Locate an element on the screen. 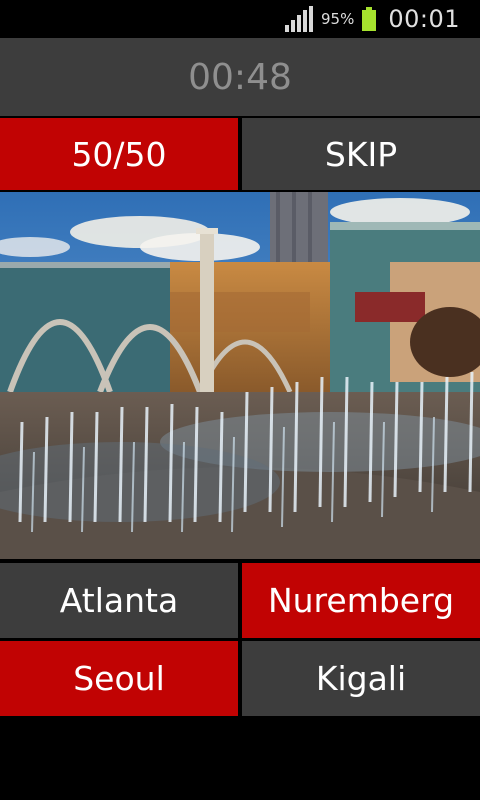 This screenshot has height=800, width=480. countdown-timer: 00:48 is located at coordinates (240, 77).